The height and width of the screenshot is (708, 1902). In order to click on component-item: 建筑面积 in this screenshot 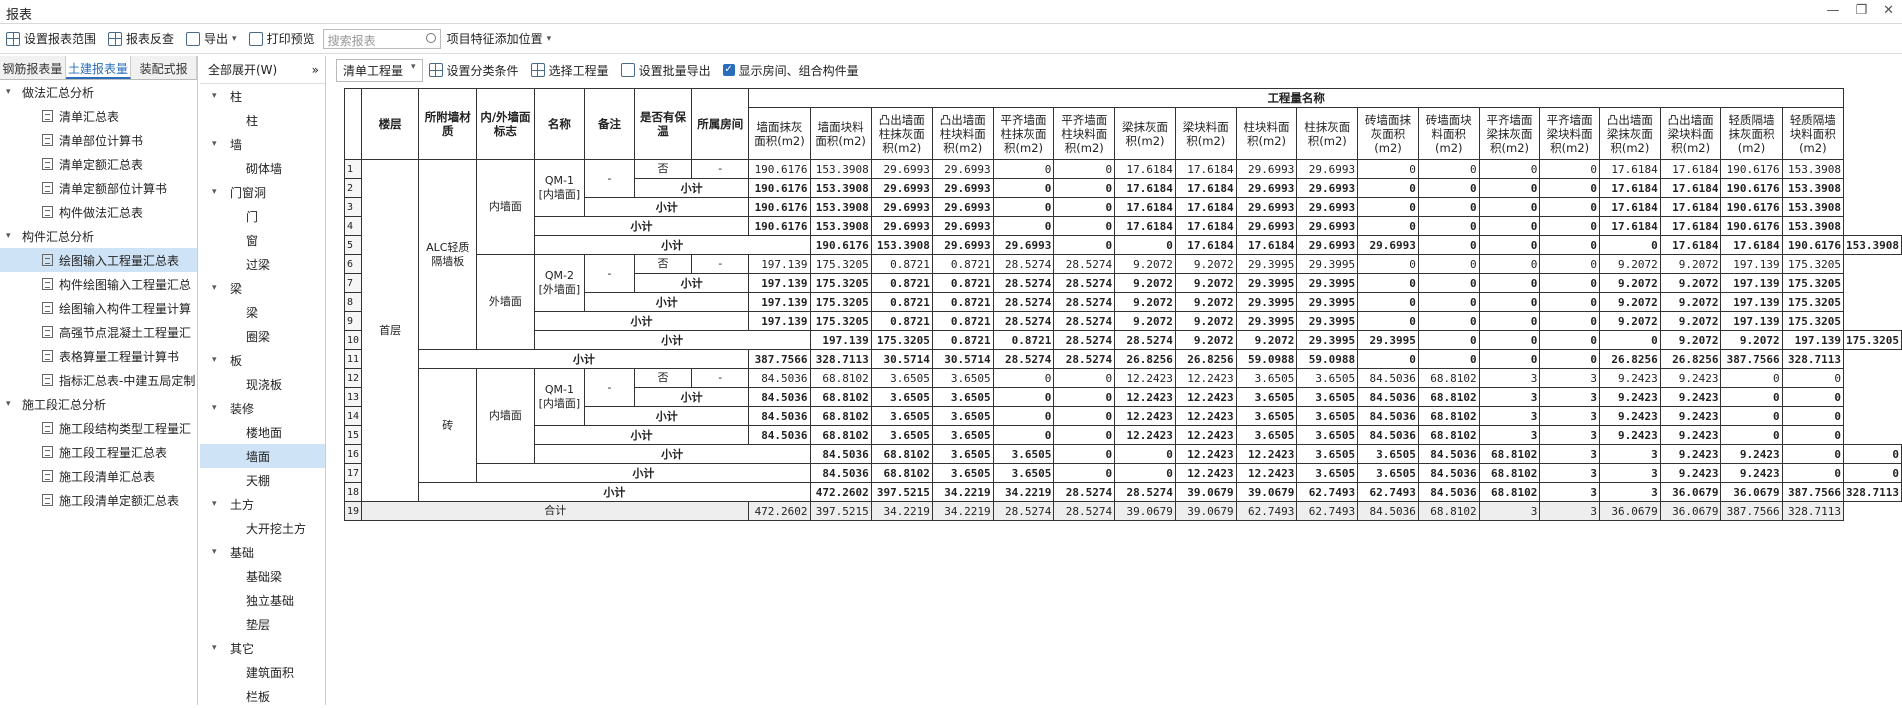, I will do `click(262, 672)`.